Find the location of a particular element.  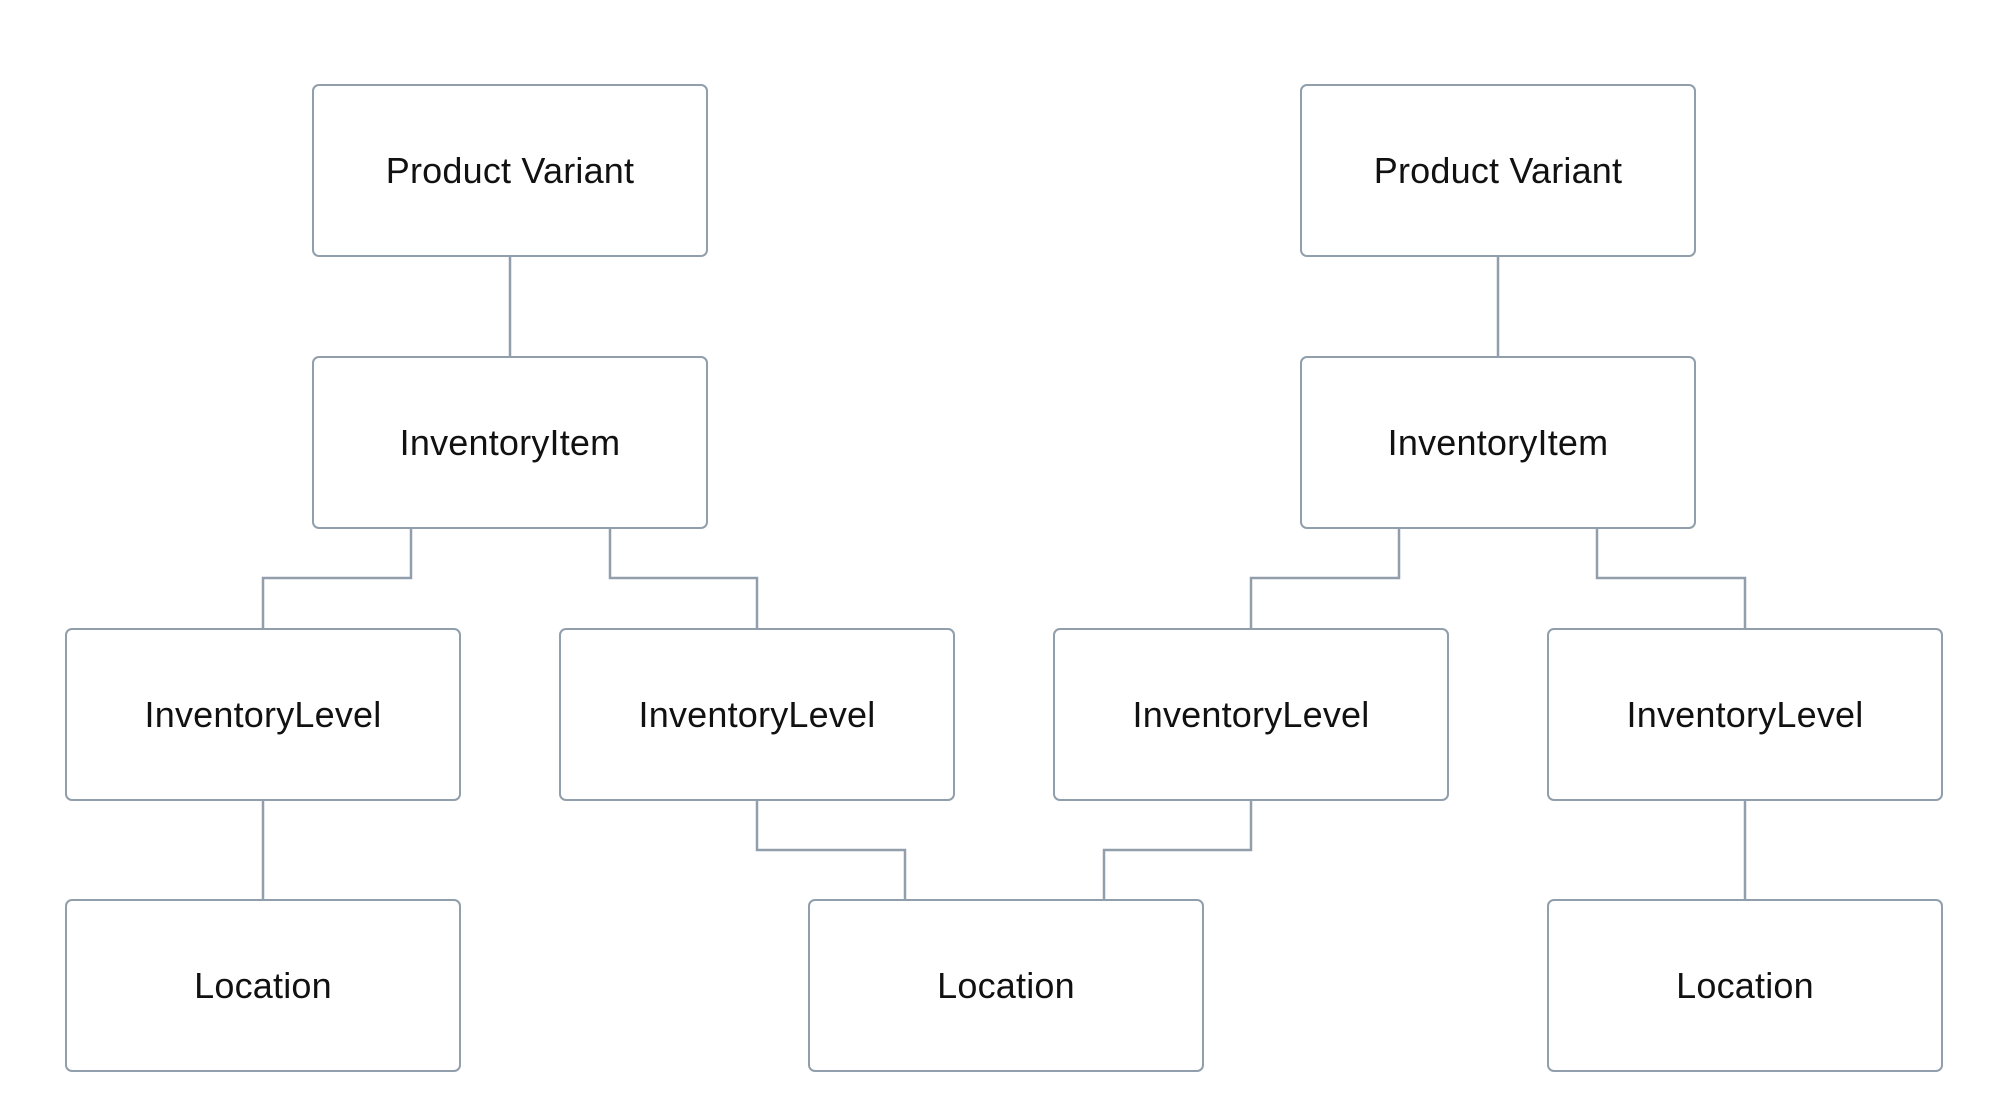

node-product-variant-right: Product Variant is located at coordinates (1498, 170).